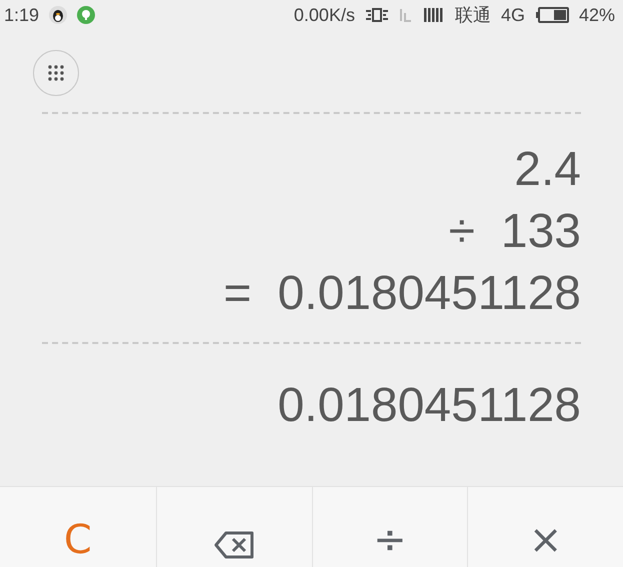  I want to click on carrier-name: 联通, so click(472, 15).